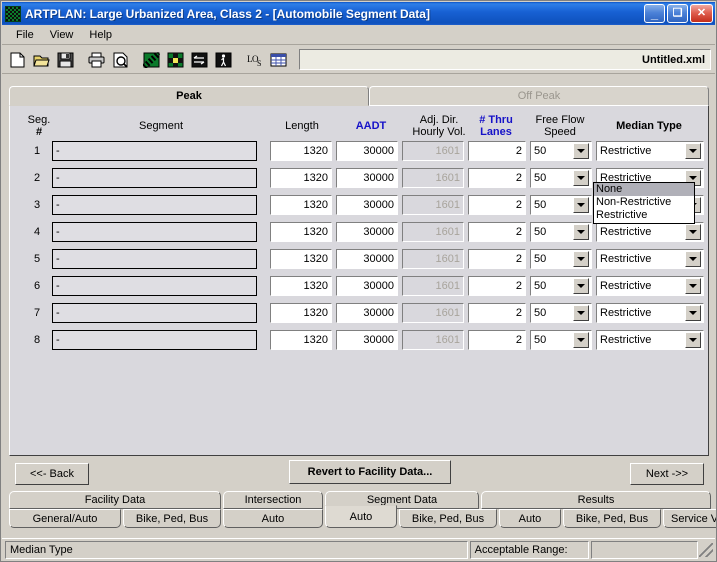 This screenshot has height=562, width=717. Describe the element at coordinates (41, 60) in the screenshot. I see `open-file-button` at that location.